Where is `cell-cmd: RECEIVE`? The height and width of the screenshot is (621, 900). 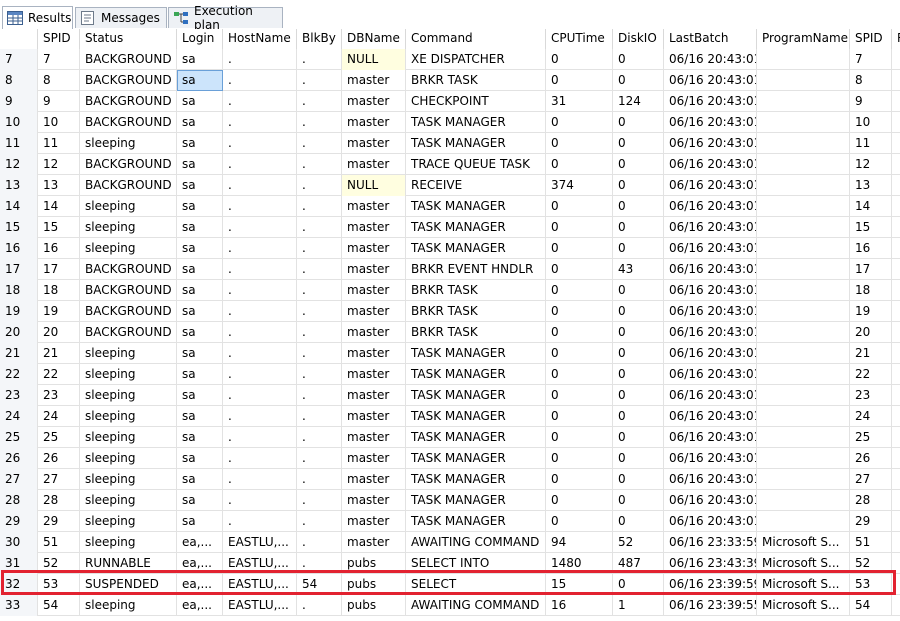 cell-cmd: RECEIVE is located at coordinates (476, 185).